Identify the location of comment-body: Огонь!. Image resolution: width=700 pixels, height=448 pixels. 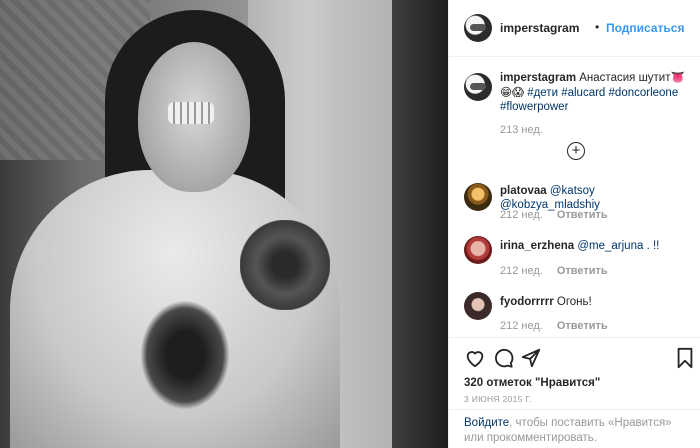
(574, 302).